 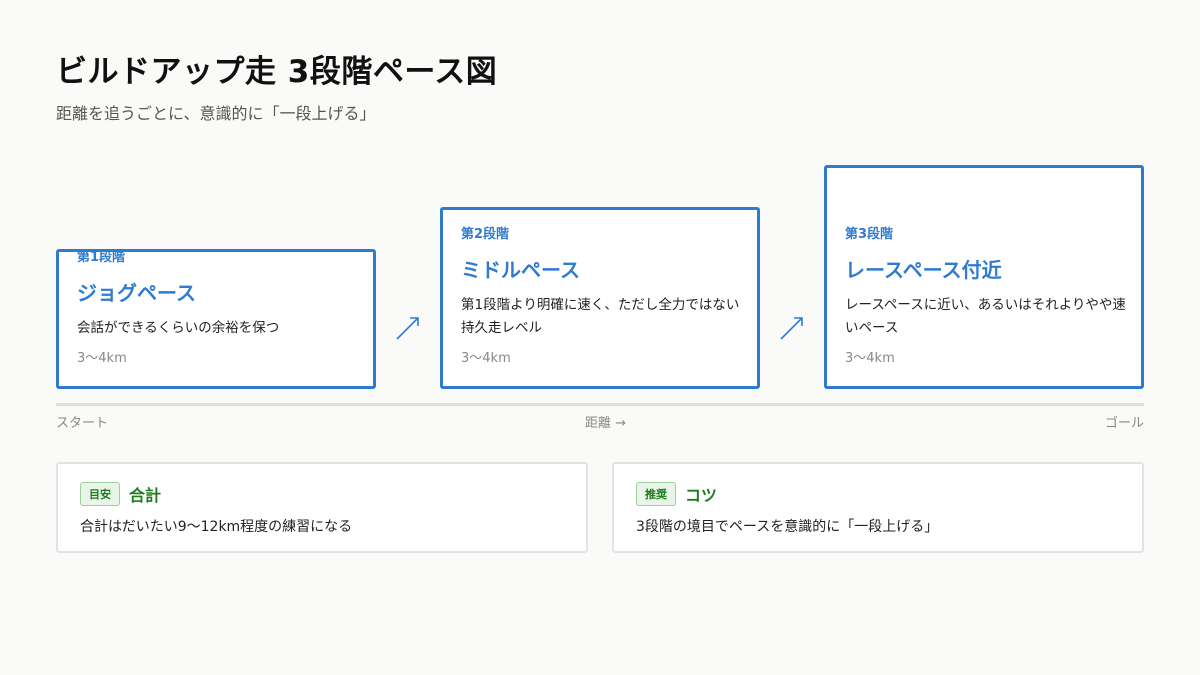 I want to click on axis-distance-label: 距離 →, so click(x=606, y=423).